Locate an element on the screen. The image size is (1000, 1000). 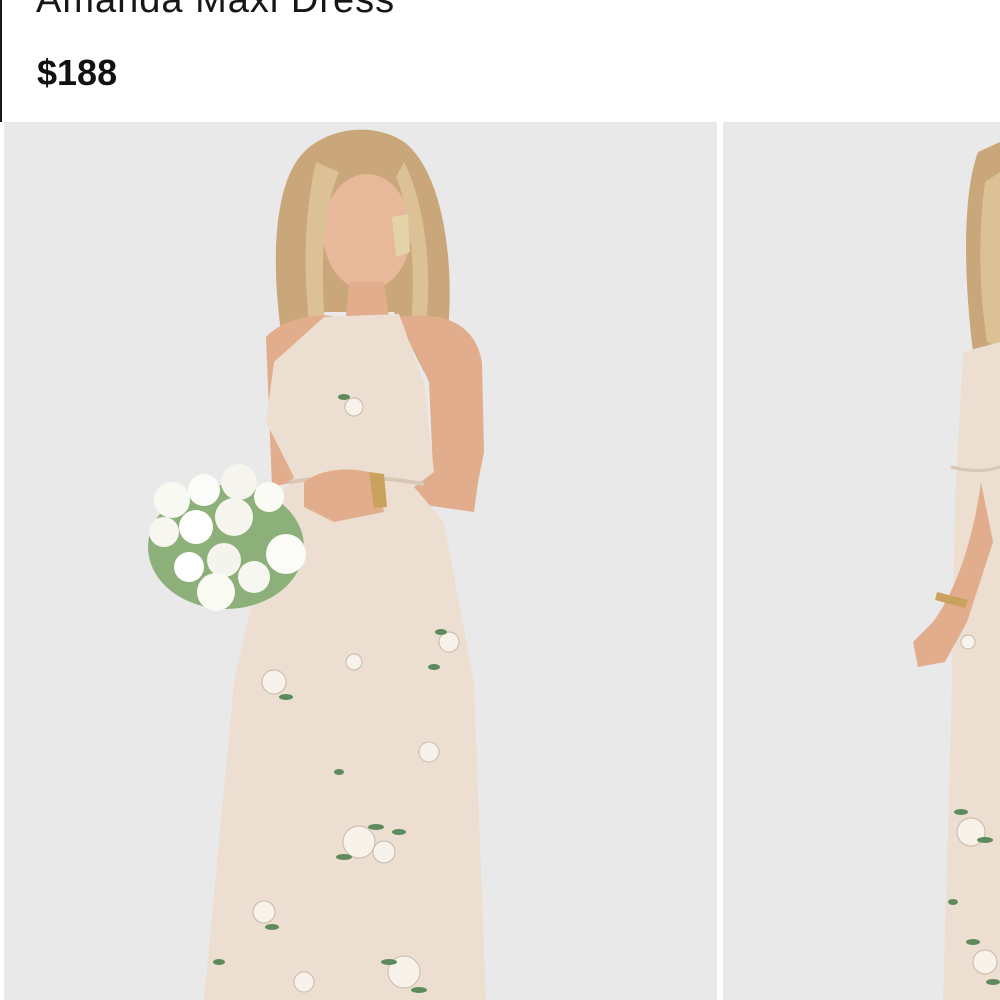
product-price: $188 is located at coordinates (77, 72).